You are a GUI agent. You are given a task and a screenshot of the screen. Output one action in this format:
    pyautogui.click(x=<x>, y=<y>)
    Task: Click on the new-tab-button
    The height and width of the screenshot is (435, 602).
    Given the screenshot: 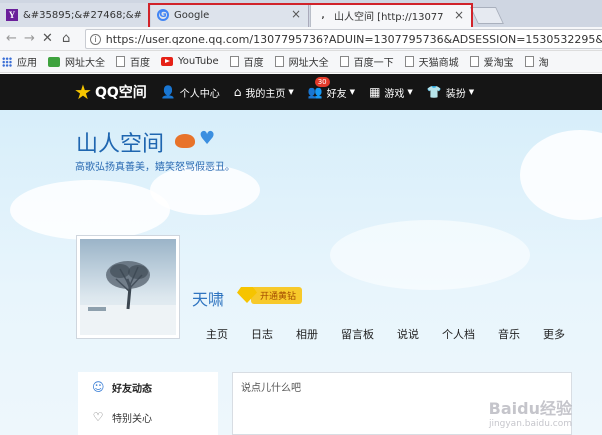 What is the action you would take?
    pyautogui.click(x=487, y=15)
    